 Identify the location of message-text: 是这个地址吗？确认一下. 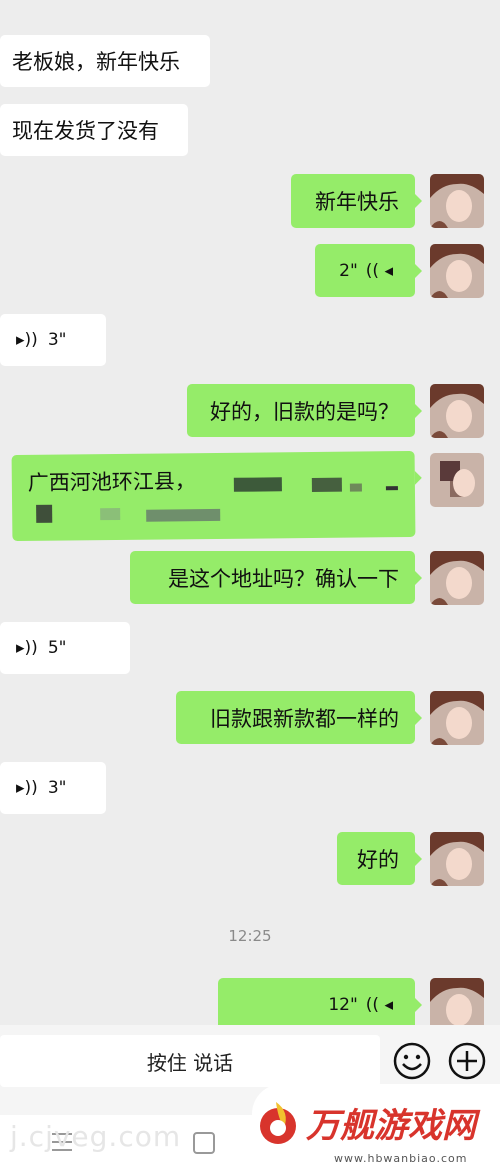
(283, 578).